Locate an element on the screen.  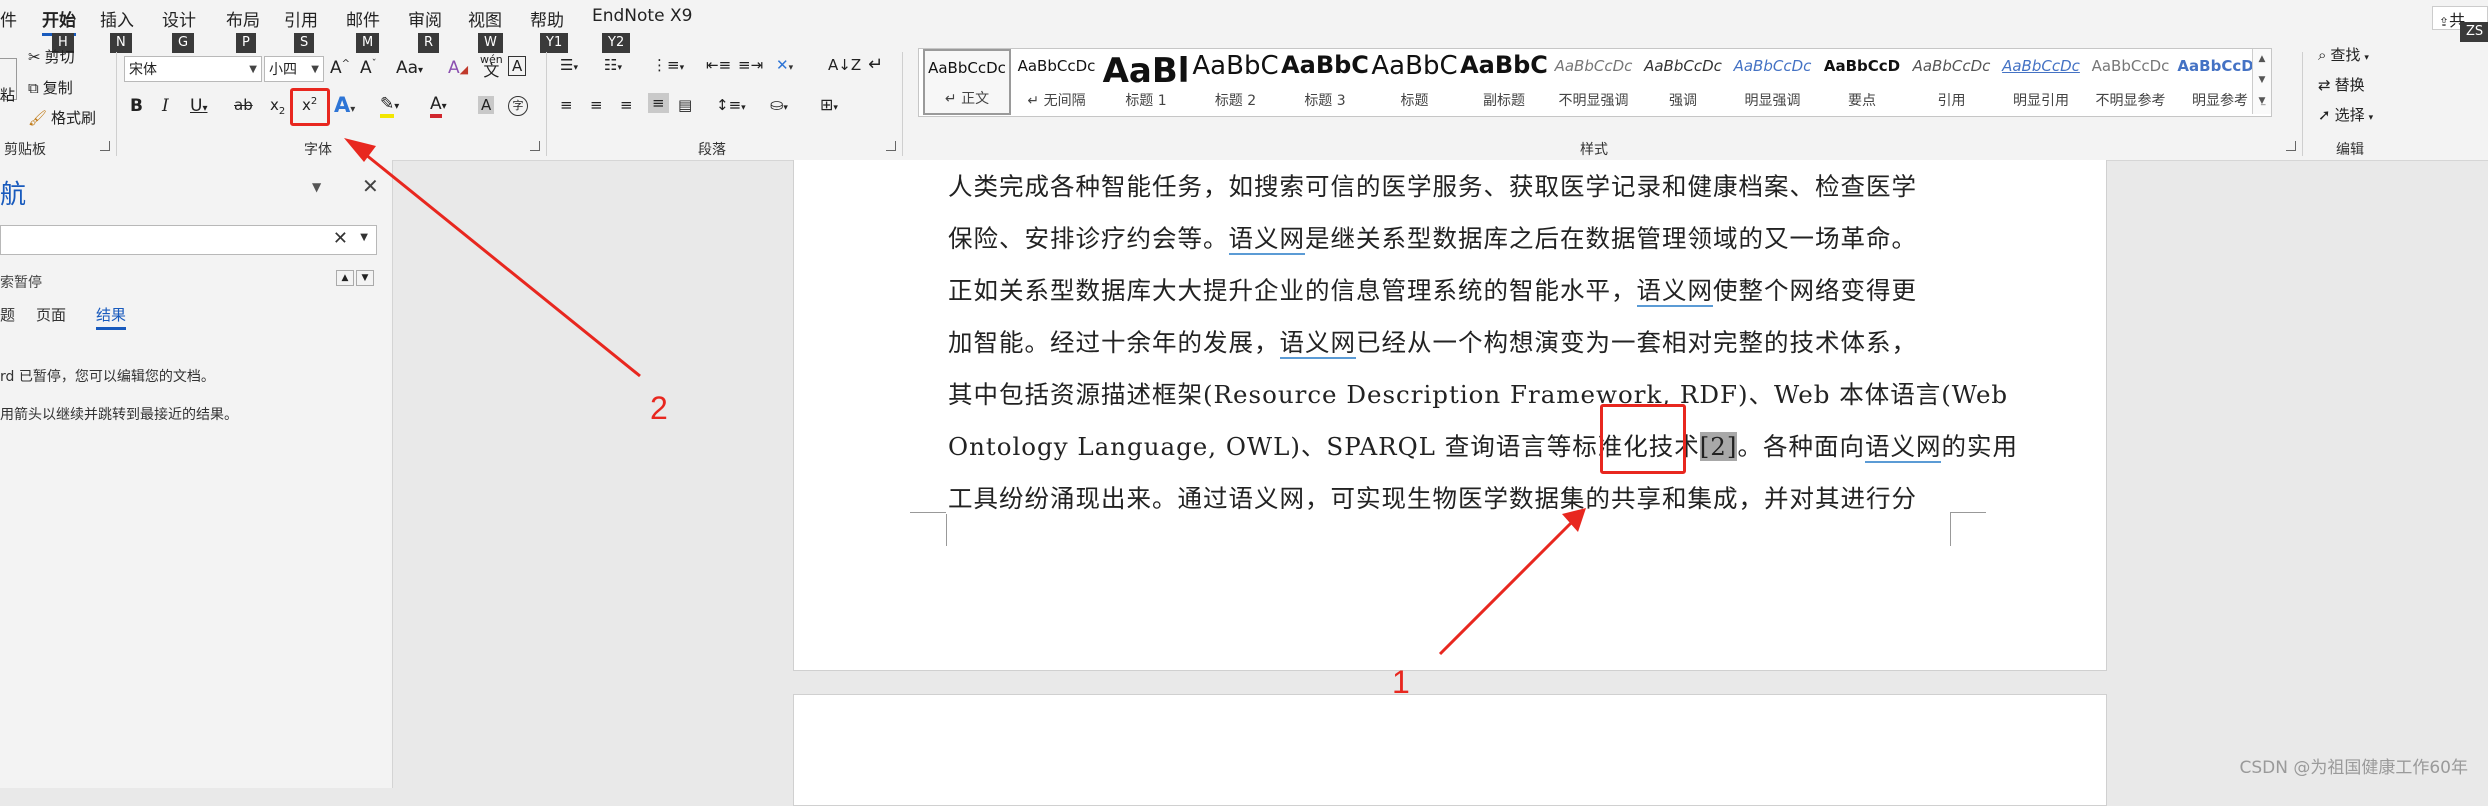
tab-4: 布局 is located at coordinates (243, 18).